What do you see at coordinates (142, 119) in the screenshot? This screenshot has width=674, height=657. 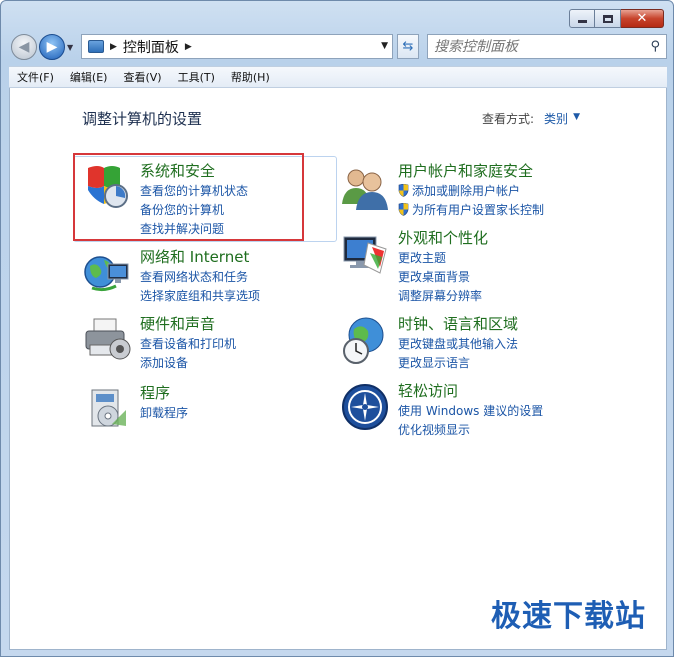 I see `page-title: 调整计算机的设置` at bounding box center [142, 119].